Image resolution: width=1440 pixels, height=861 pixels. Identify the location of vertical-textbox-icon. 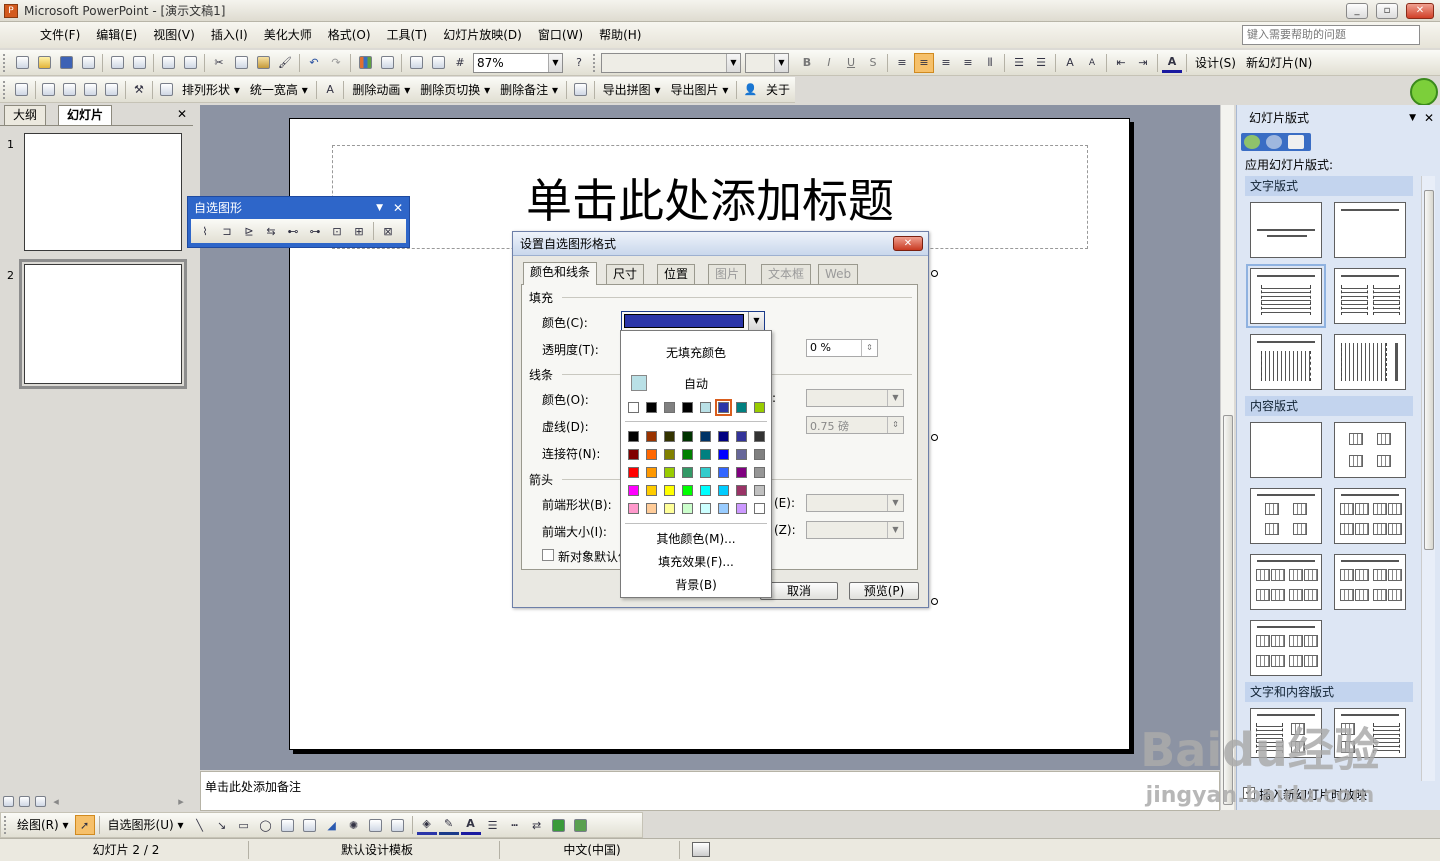
(310, 825).